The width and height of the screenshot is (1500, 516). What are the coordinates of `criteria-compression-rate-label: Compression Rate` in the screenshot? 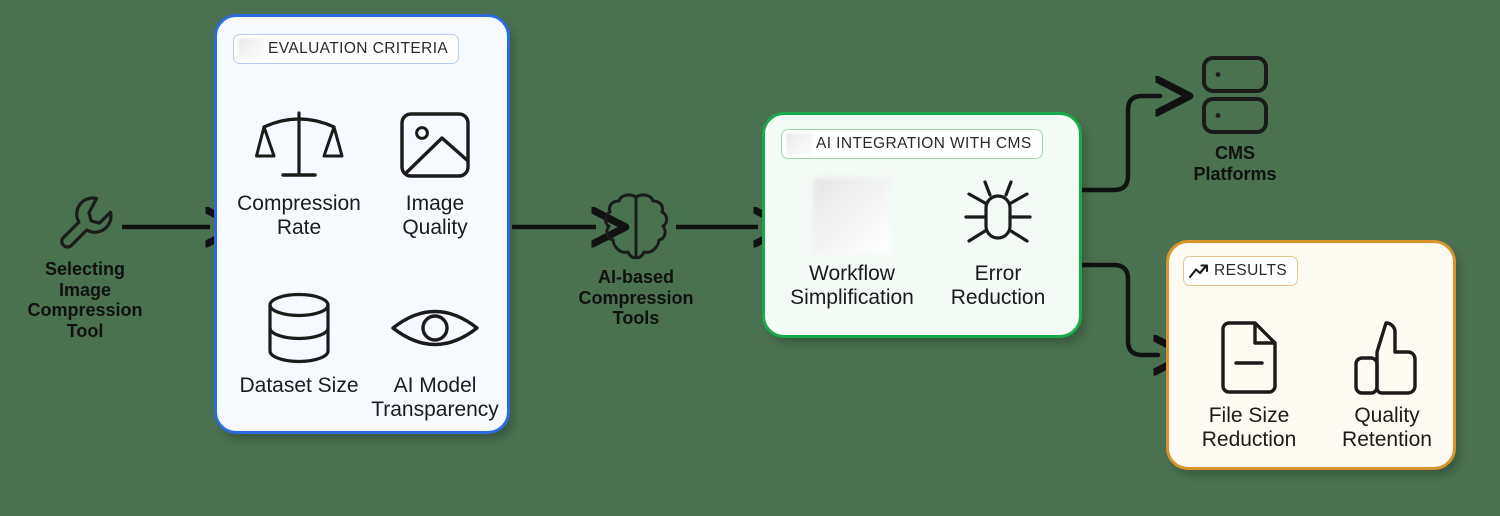 It's located at (299, 215).